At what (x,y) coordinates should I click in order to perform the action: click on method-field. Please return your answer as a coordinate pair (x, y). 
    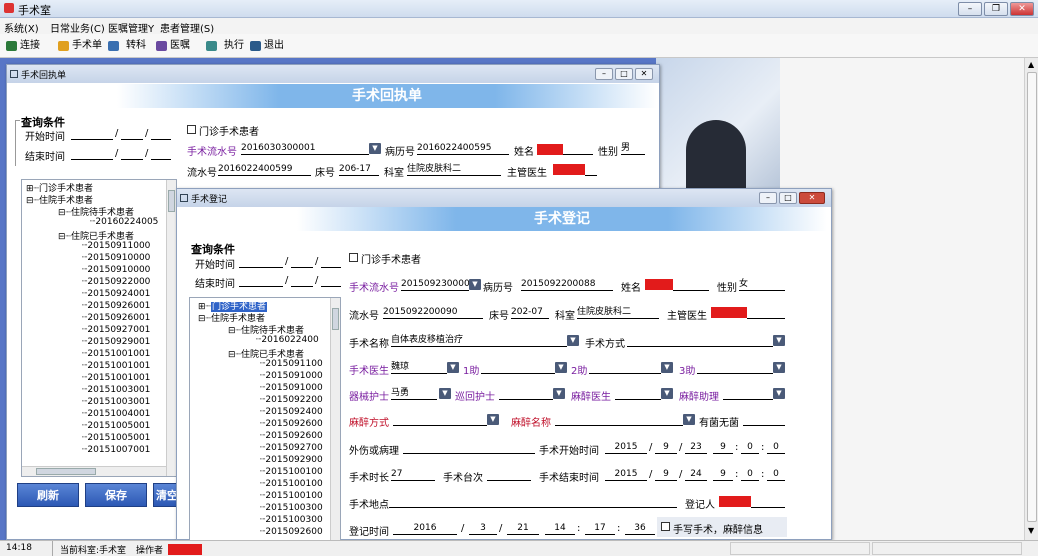
    Looking at the image, I should click on (700, 340).